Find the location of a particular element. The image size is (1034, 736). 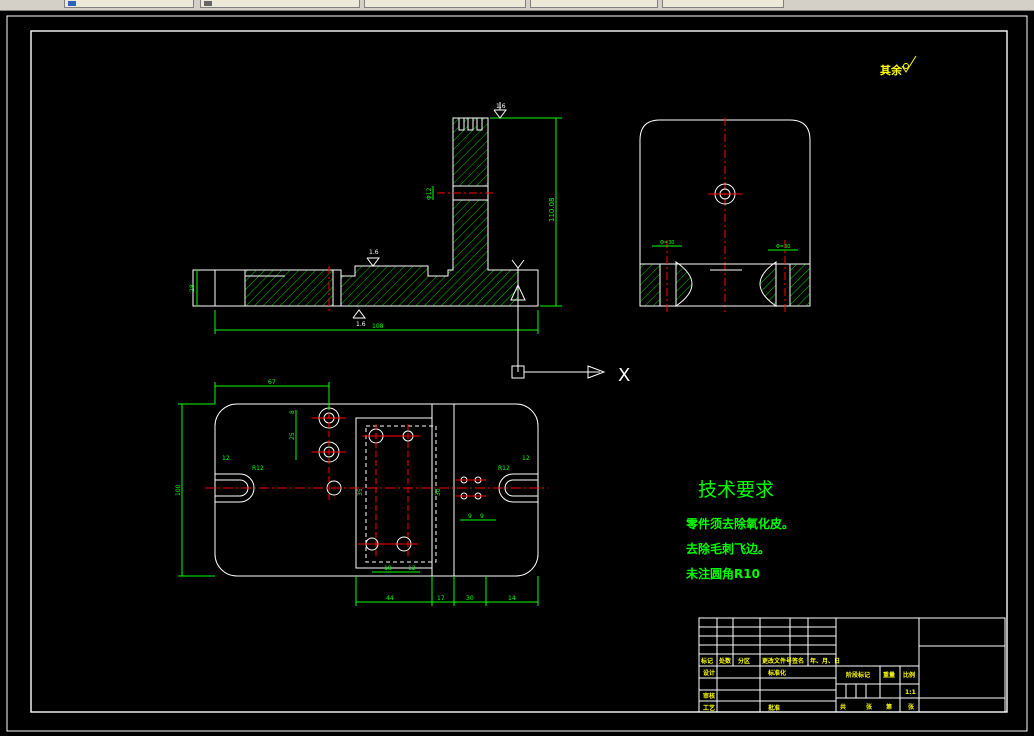

dim-v2: 25 is located at coordinates (292, 436).